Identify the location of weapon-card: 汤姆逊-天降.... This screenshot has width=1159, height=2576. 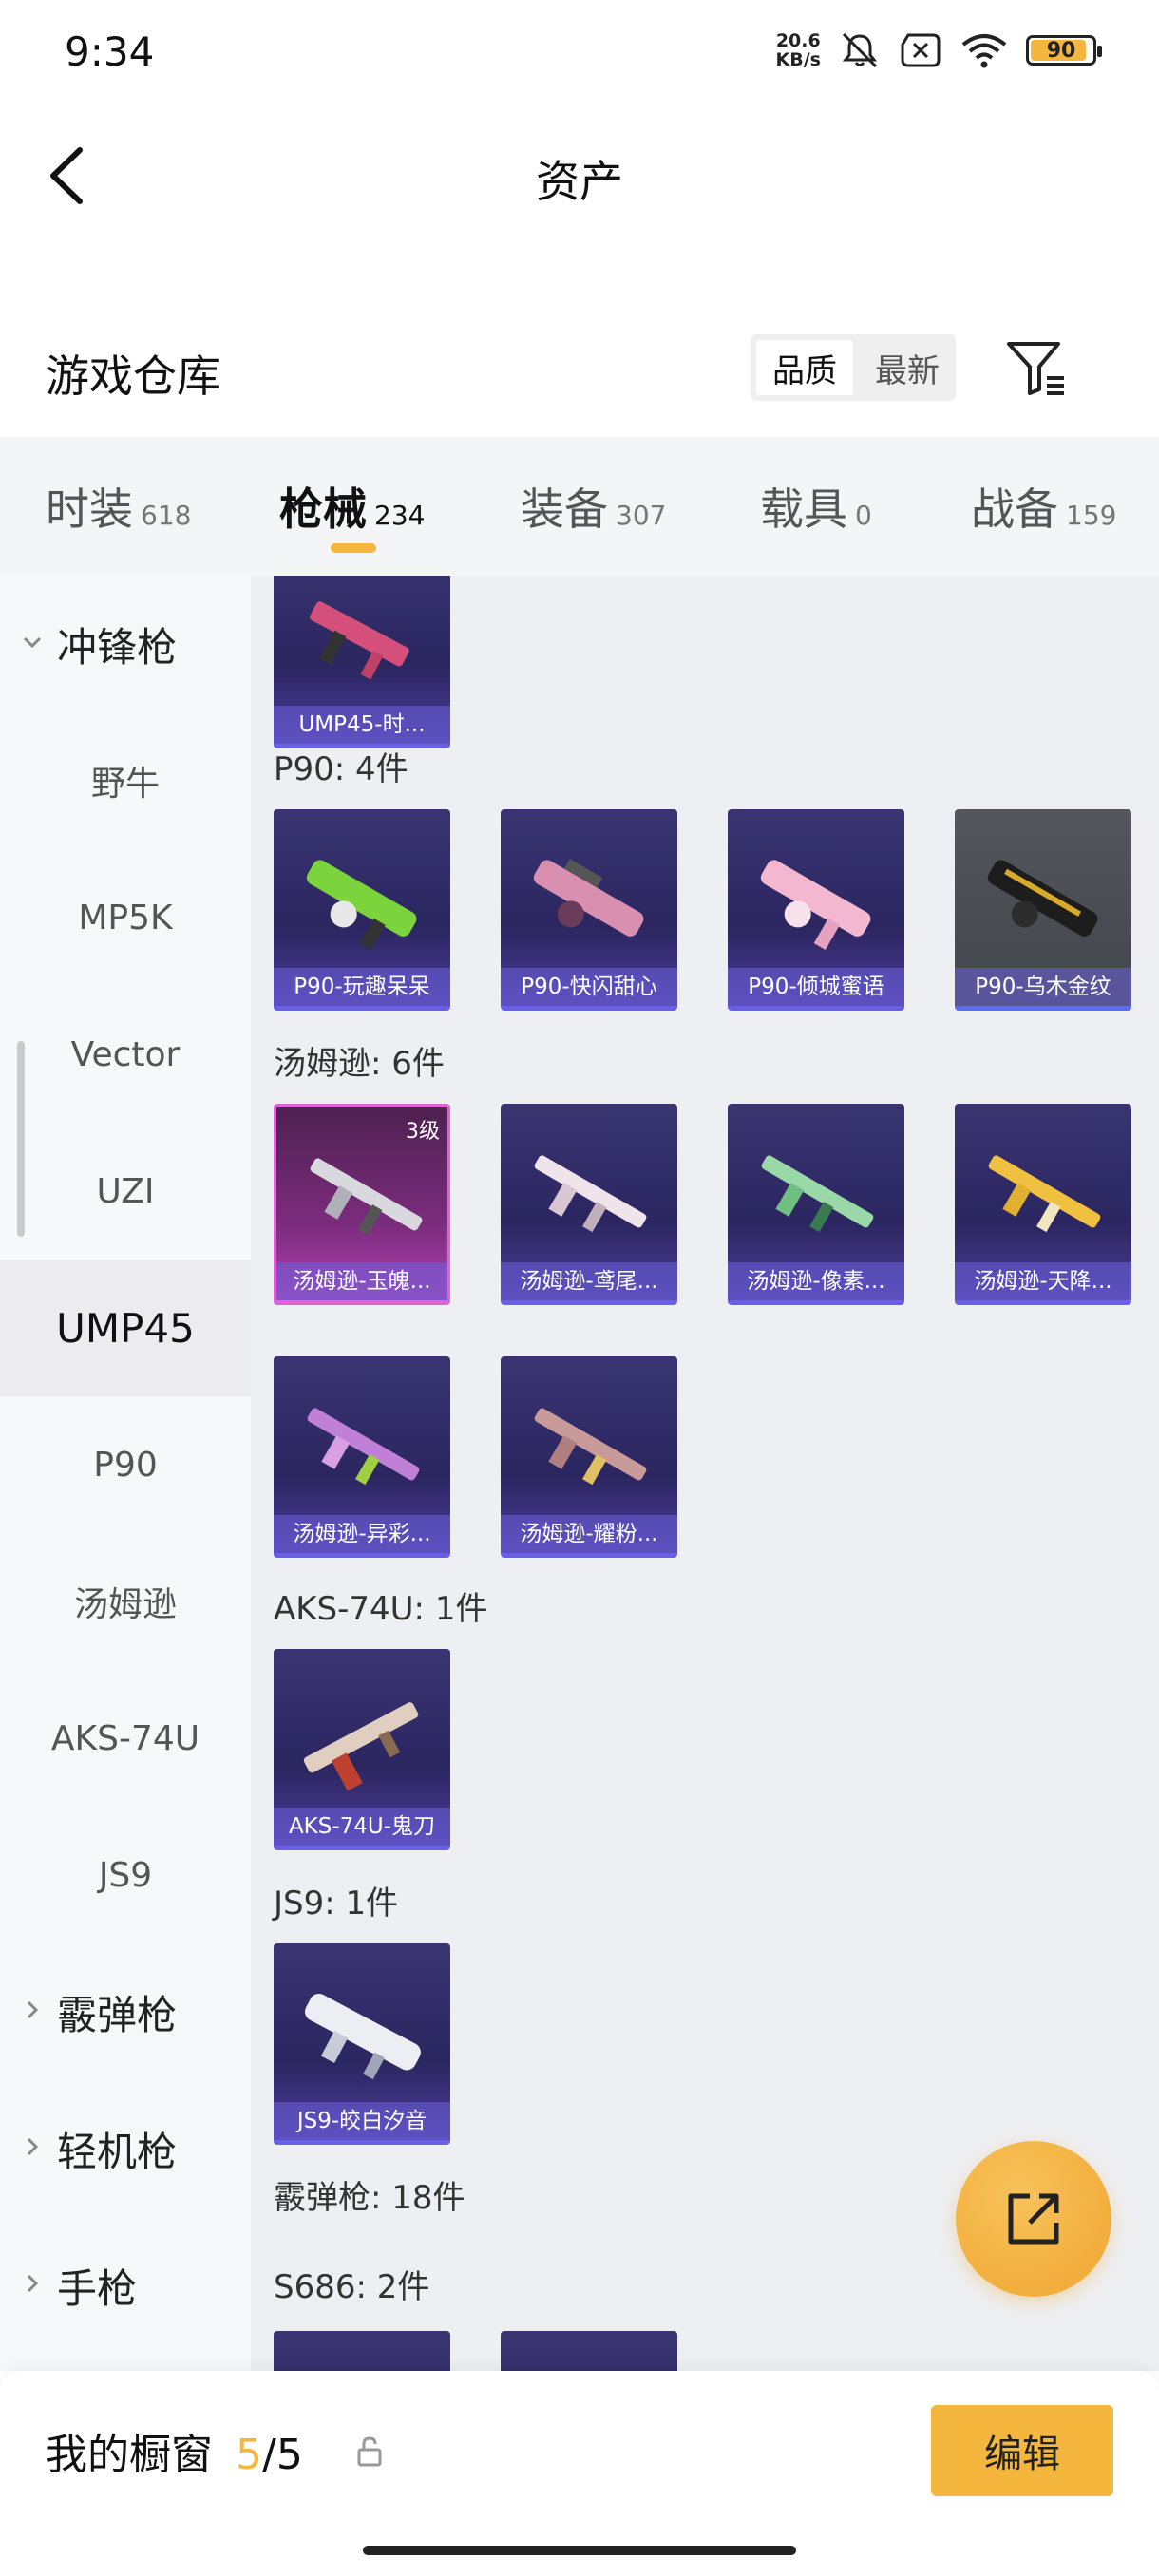
(1043, 1204).